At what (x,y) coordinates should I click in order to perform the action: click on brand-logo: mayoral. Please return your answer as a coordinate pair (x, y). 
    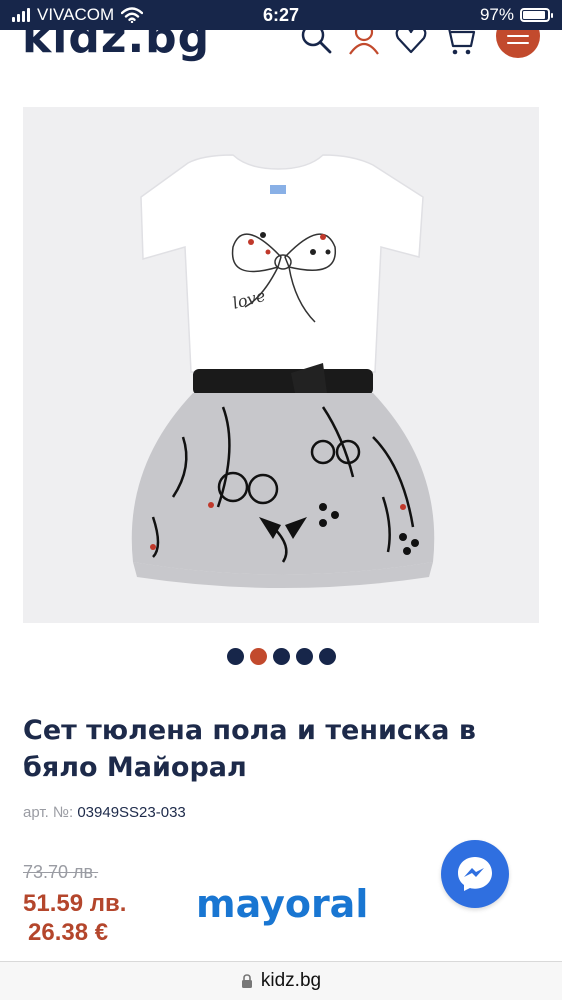
    Looking at the image, I should click on (282, 904).